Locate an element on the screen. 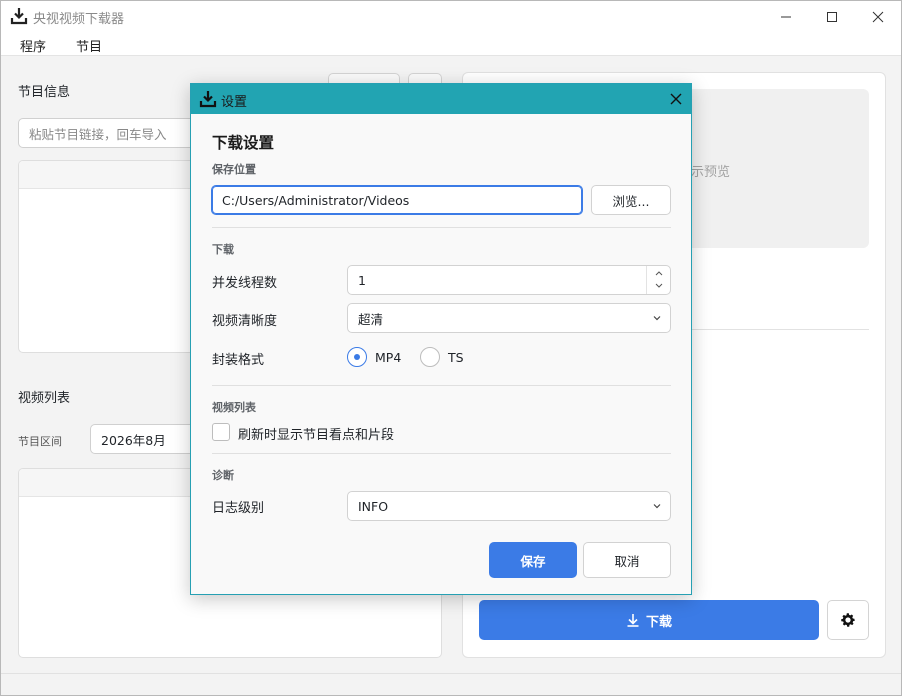 Image resolution: width=902 pixels, height=696 pixels. dialog-close-button is located at coordinates (676, 99).